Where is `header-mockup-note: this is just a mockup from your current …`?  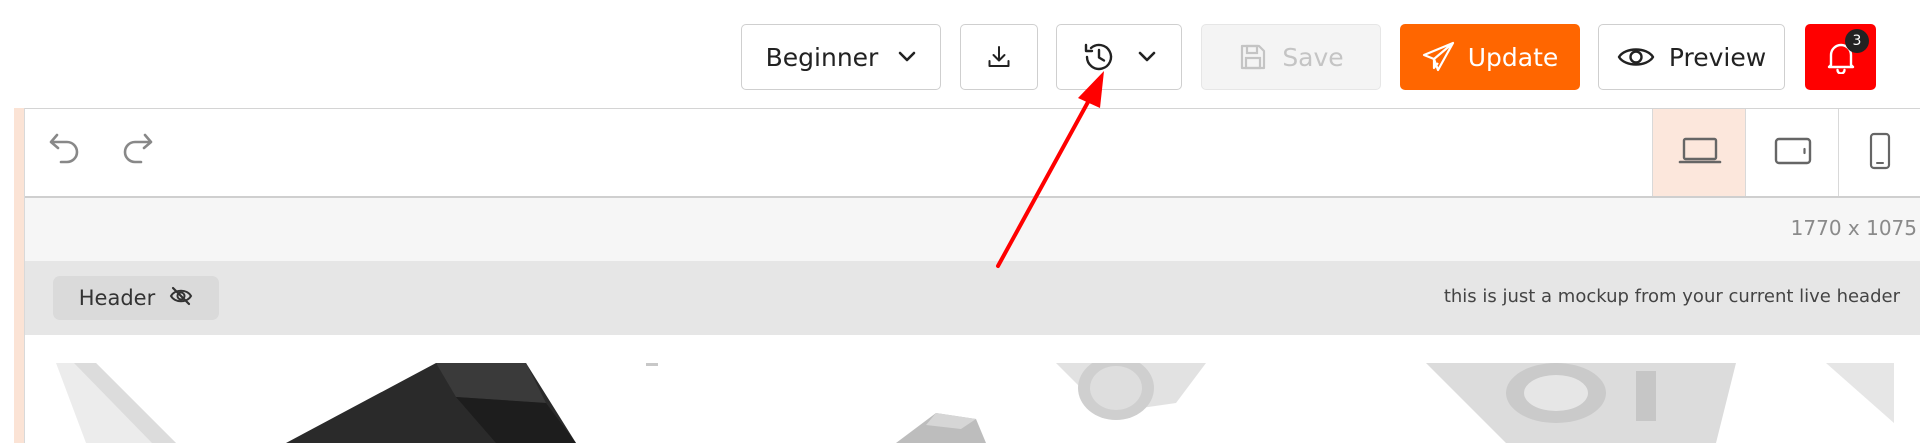
header-mockup-note: this is just a mockup from your current … is located at coordinates (1671, 296).